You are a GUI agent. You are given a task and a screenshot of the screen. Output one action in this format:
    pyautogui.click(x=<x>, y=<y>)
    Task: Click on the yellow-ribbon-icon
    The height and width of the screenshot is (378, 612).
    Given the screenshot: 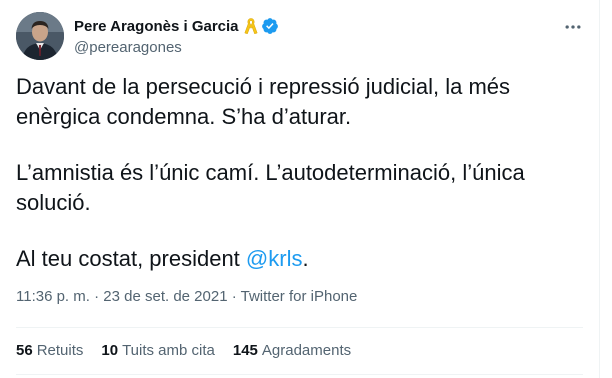 What is the action you would take?
    pyautogui.click(x=251, y=26)
    